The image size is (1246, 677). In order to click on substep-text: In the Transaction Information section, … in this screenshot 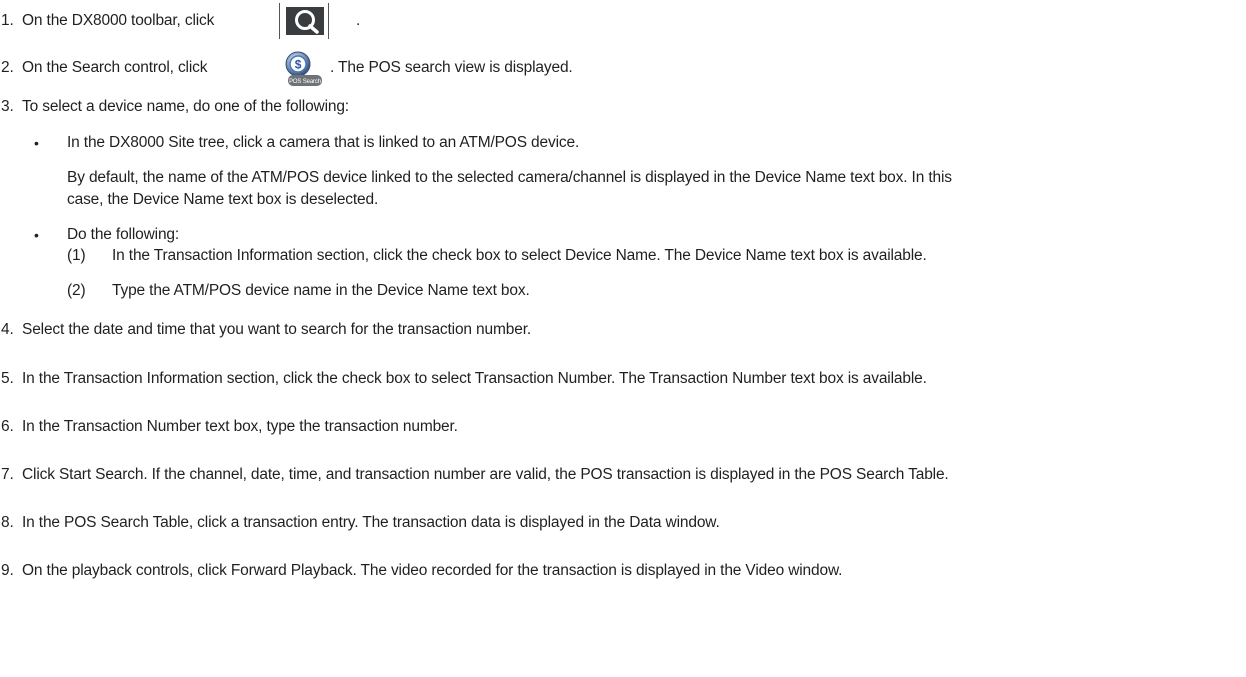, I will do `click(519, 255)`.